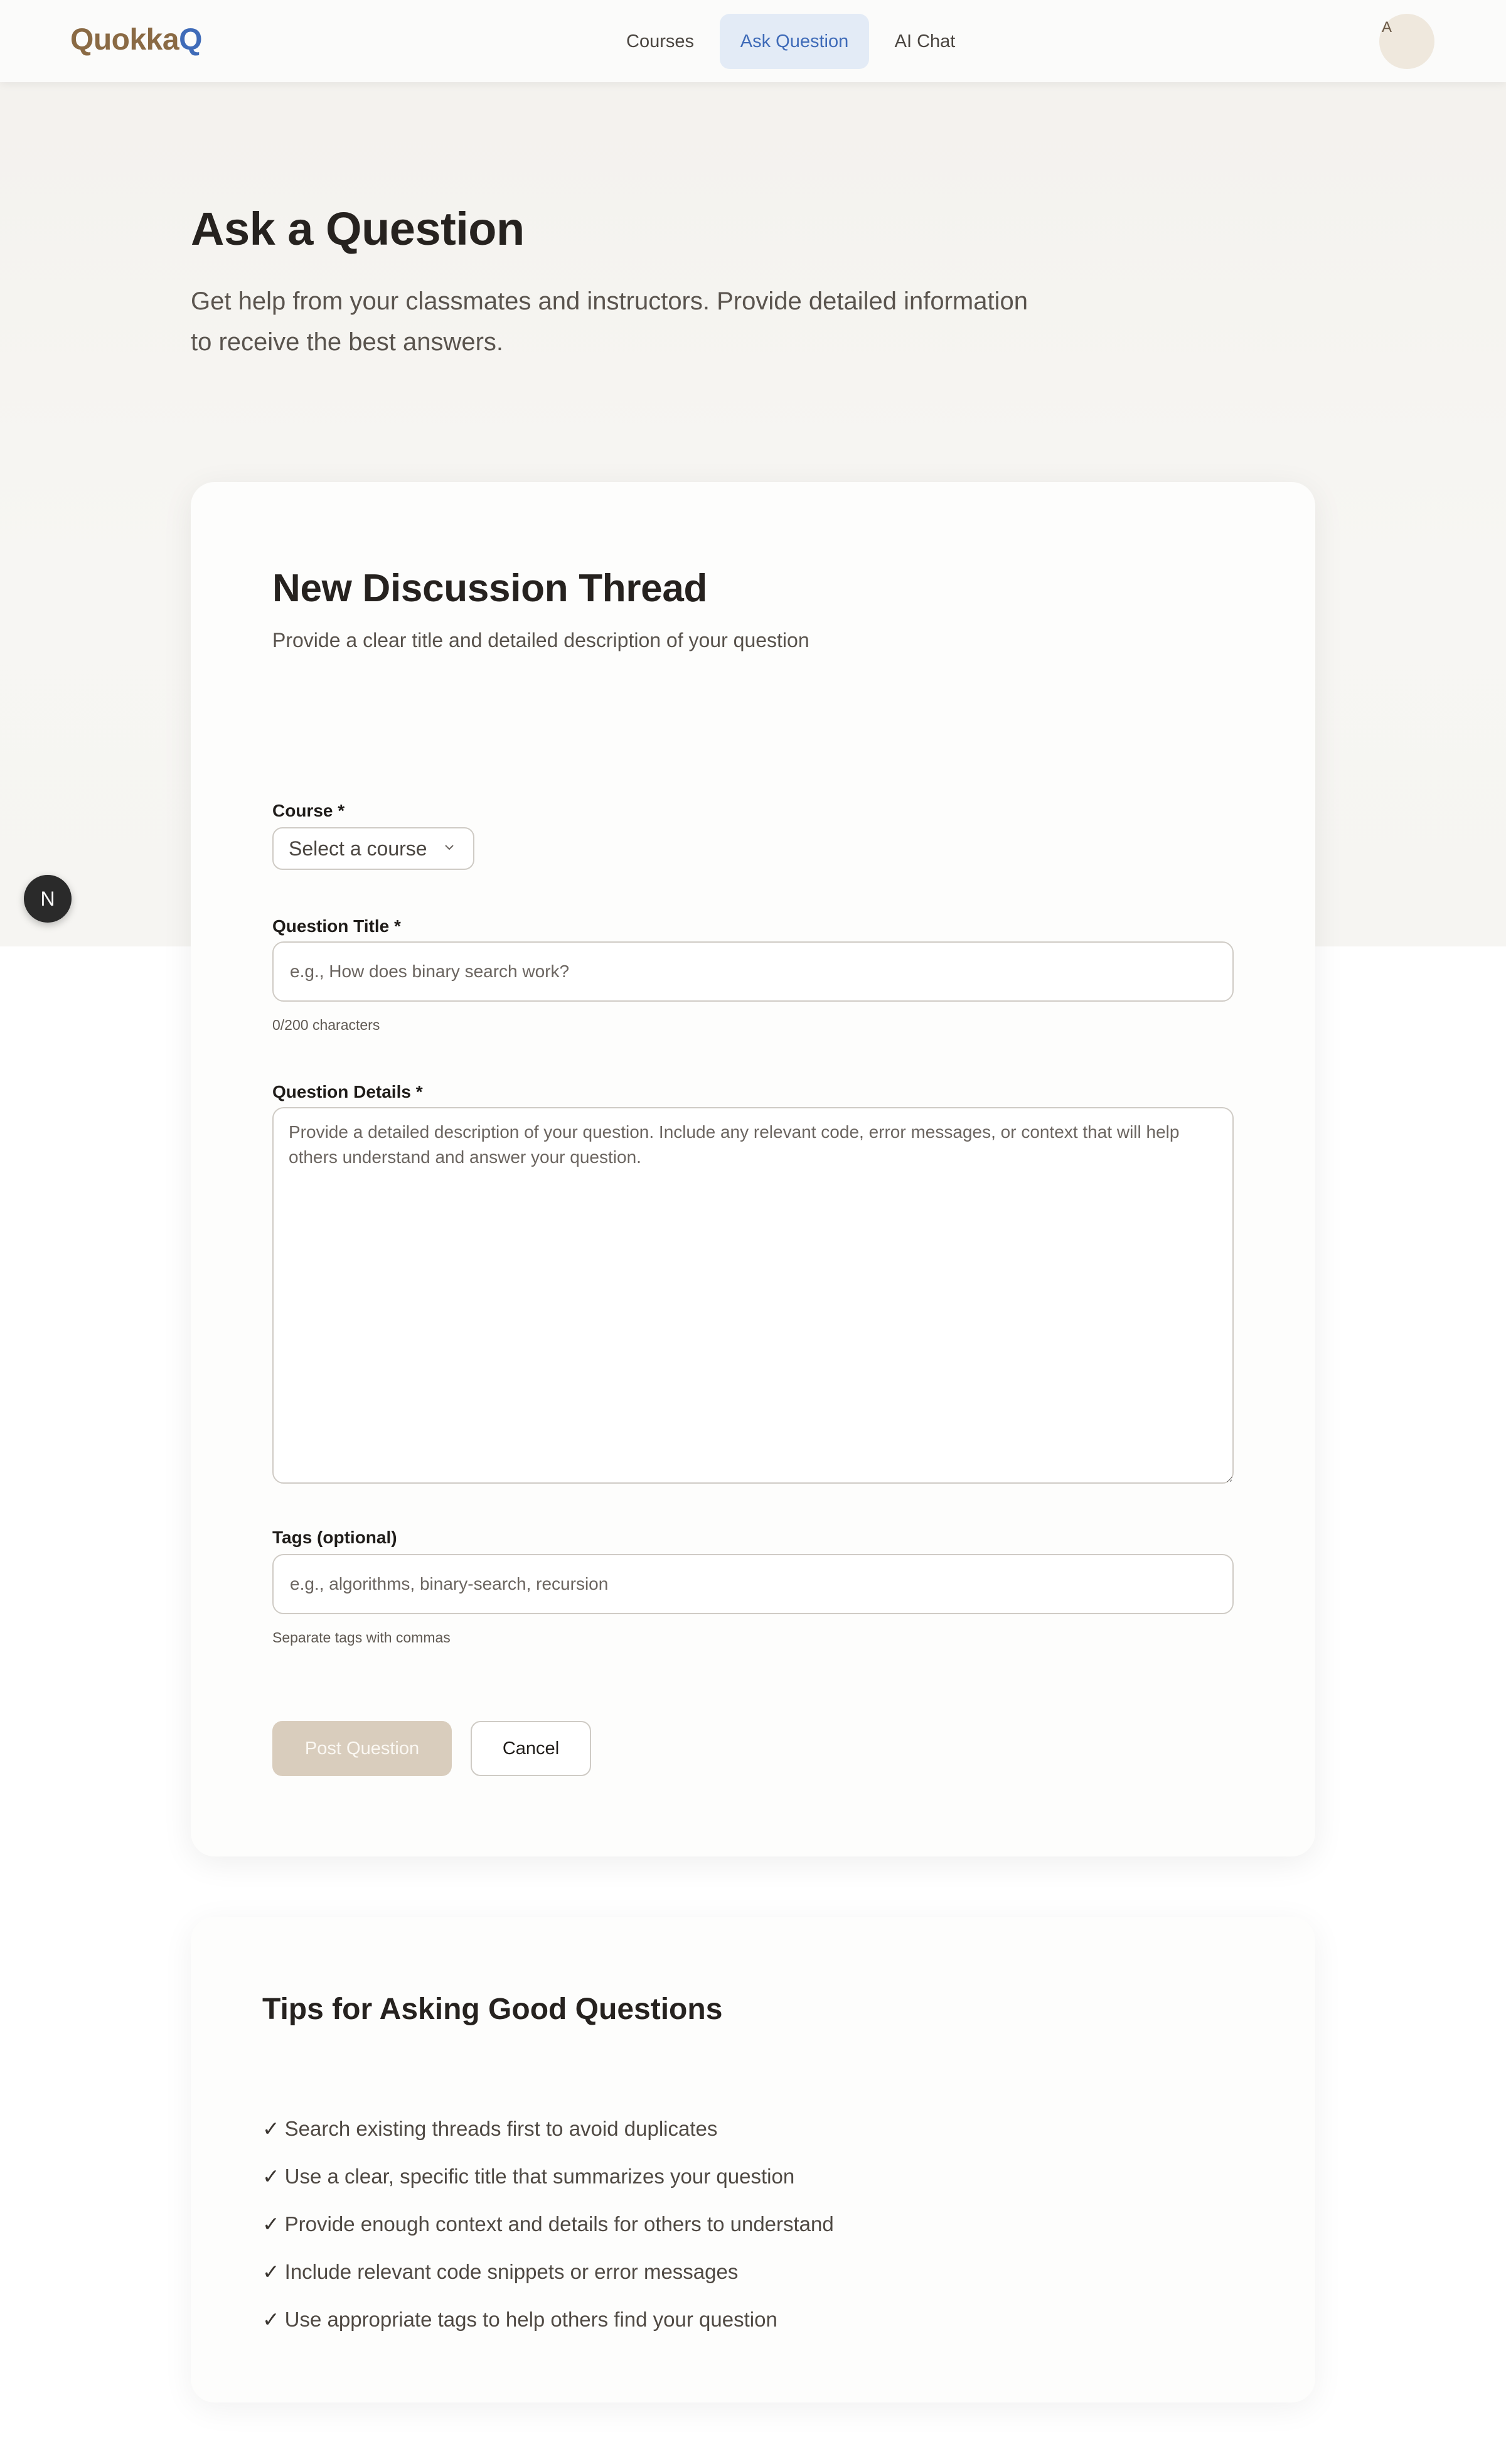  What do you see at coordinates (334, 1537) in the screenshot?
I see `tags-label: Tags (optional)` at bounding box center [334, 1537].